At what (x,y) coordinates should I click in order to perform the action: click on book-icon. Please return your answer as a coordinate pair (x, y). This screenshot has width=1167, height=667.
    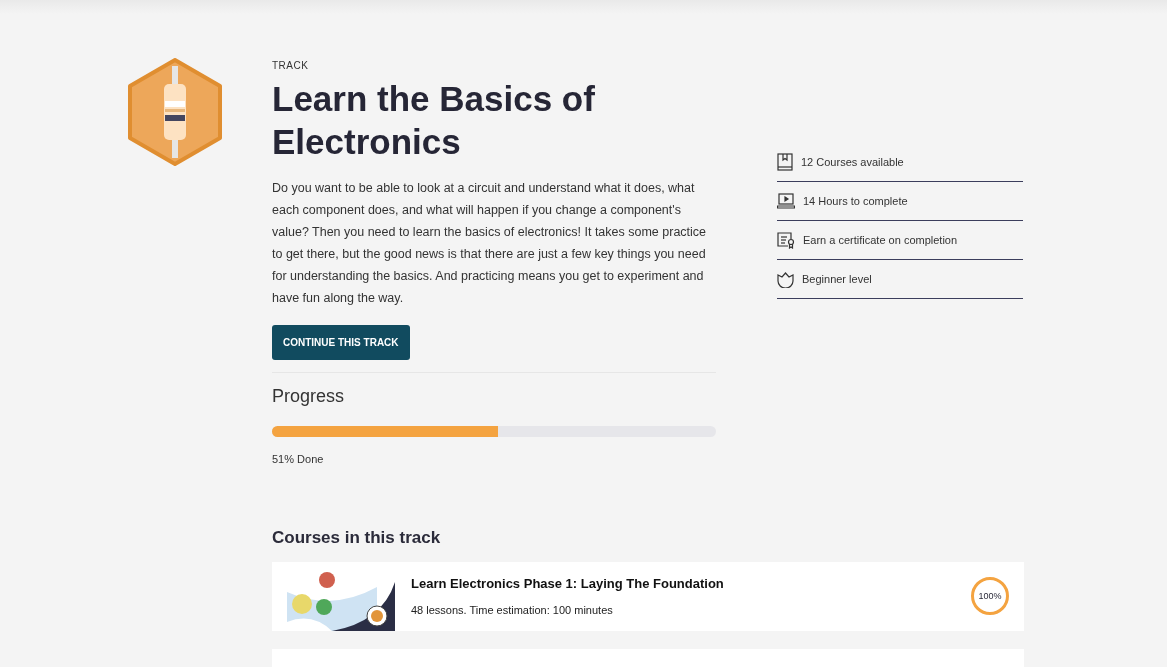
    Looking at the image, I should click on (785, 162).